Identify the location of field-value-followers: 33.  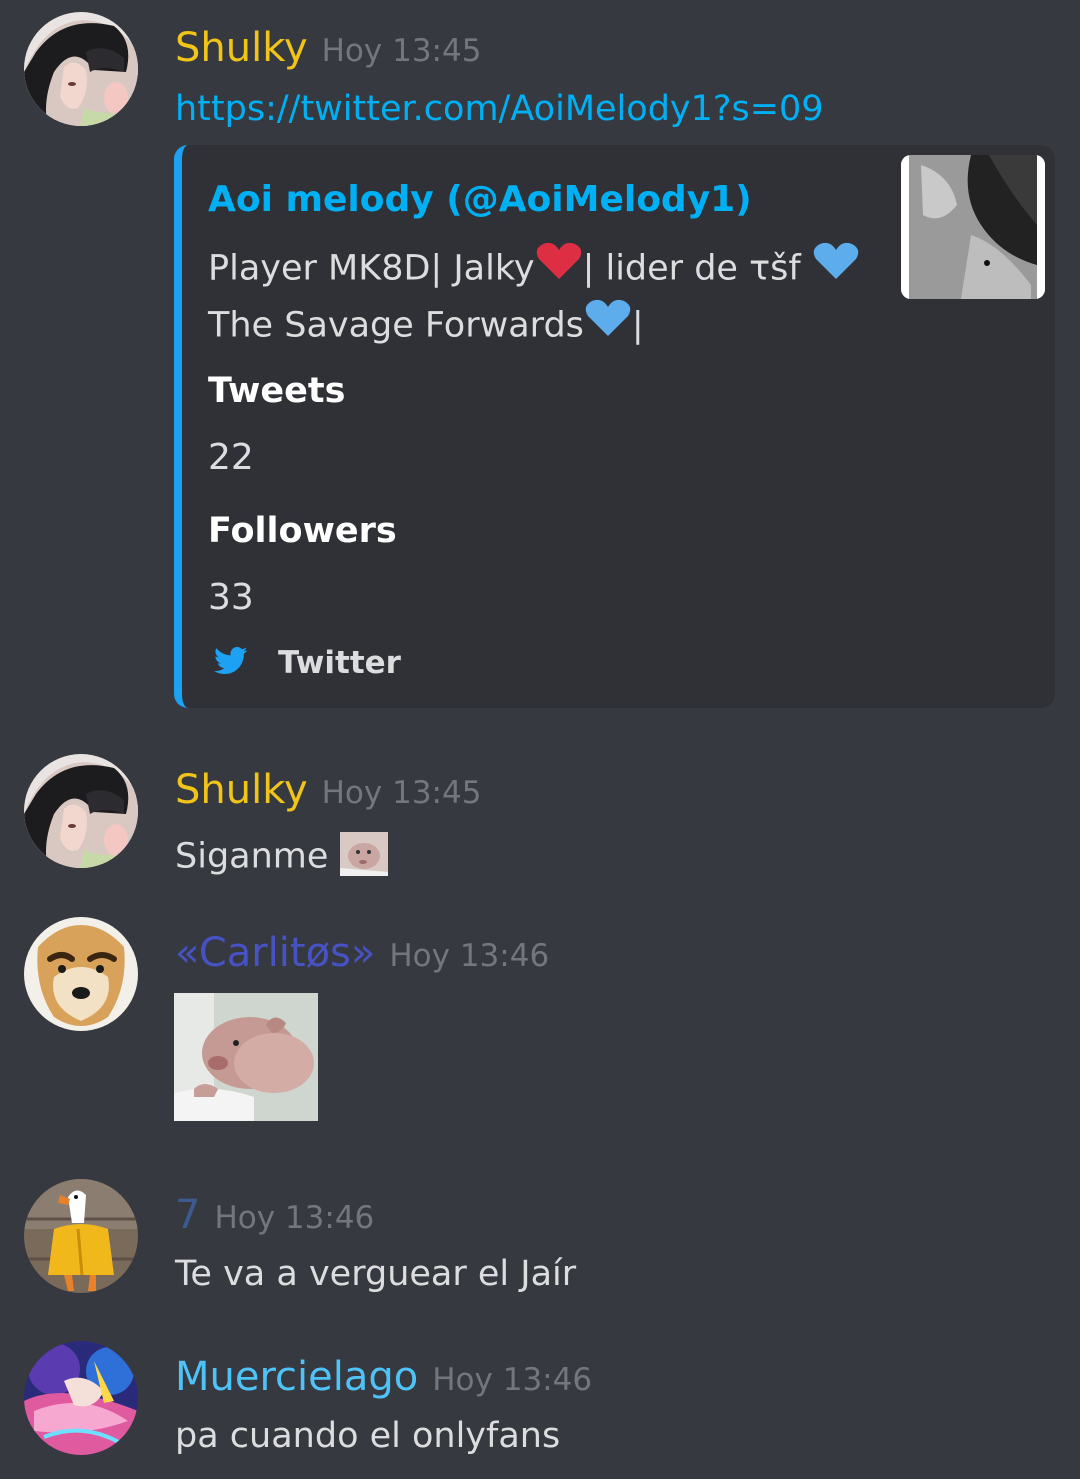
(231, 597).